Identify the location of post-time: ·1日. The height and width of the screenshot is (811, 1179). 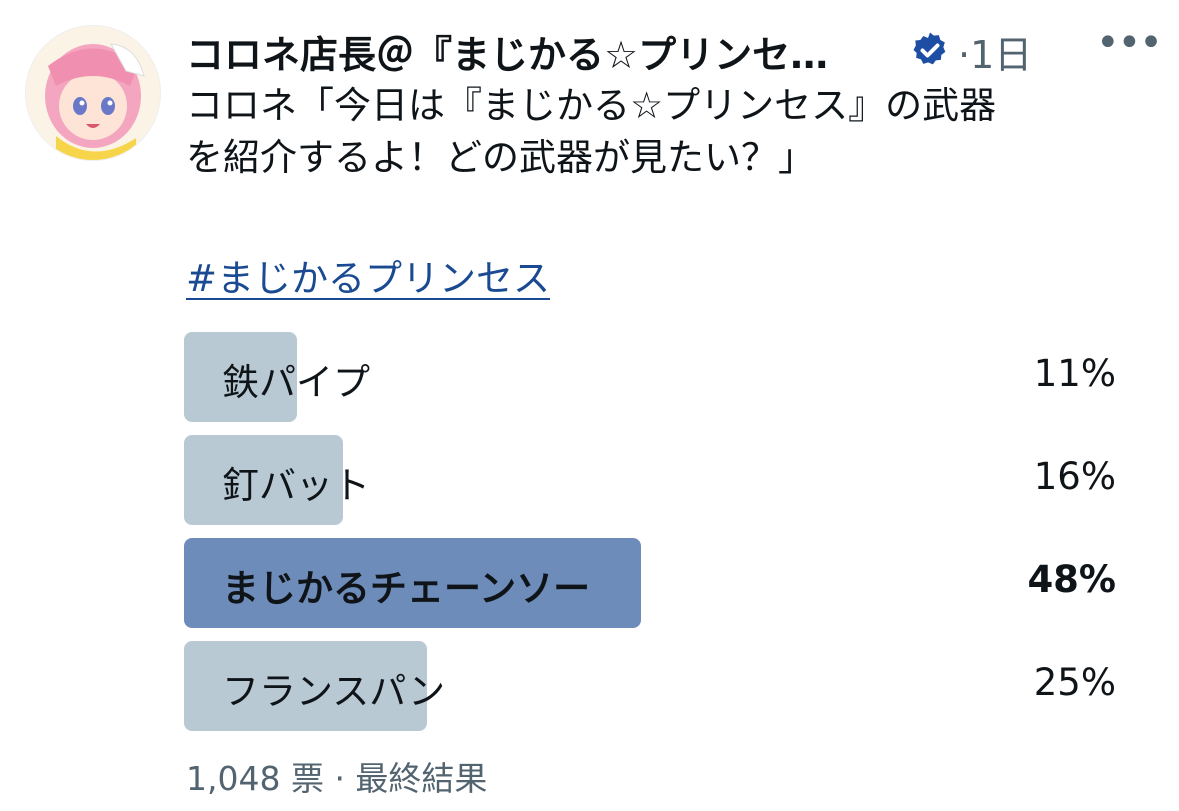
(995, 51).